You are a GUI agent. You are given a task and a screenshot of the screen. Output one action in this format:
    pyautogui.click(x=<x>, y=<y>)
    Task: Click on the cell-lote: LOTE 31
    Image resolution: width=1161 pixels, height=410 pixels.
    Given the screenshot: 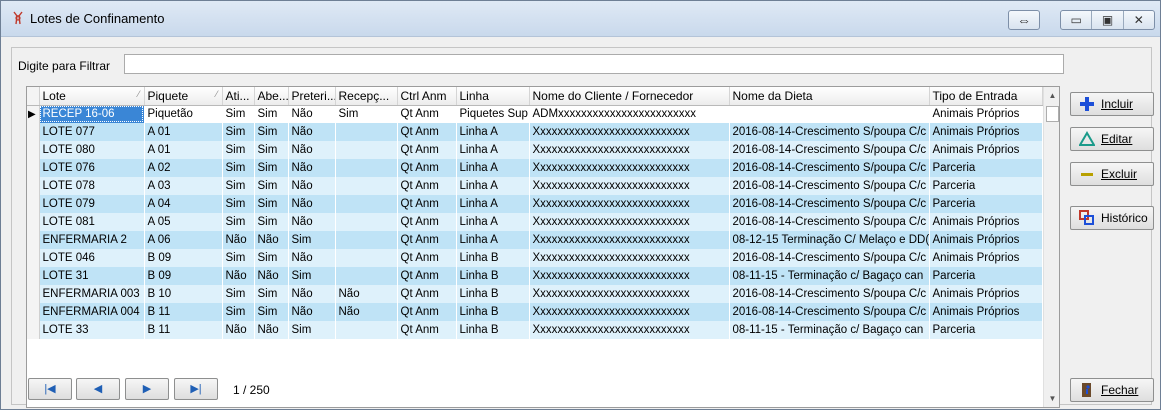 What is the action you would take?
    pyautogui.click(x=91, y=276)
    